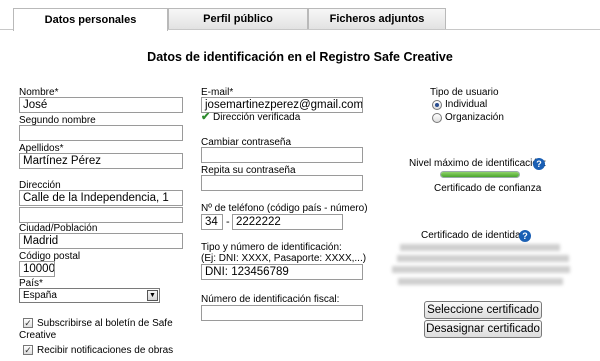 This screenshot has height=361, width=600. What do you see at coordinates (282, 313) in the screenshot?
I see `fiscal-input` at bounding box center [282, 313].